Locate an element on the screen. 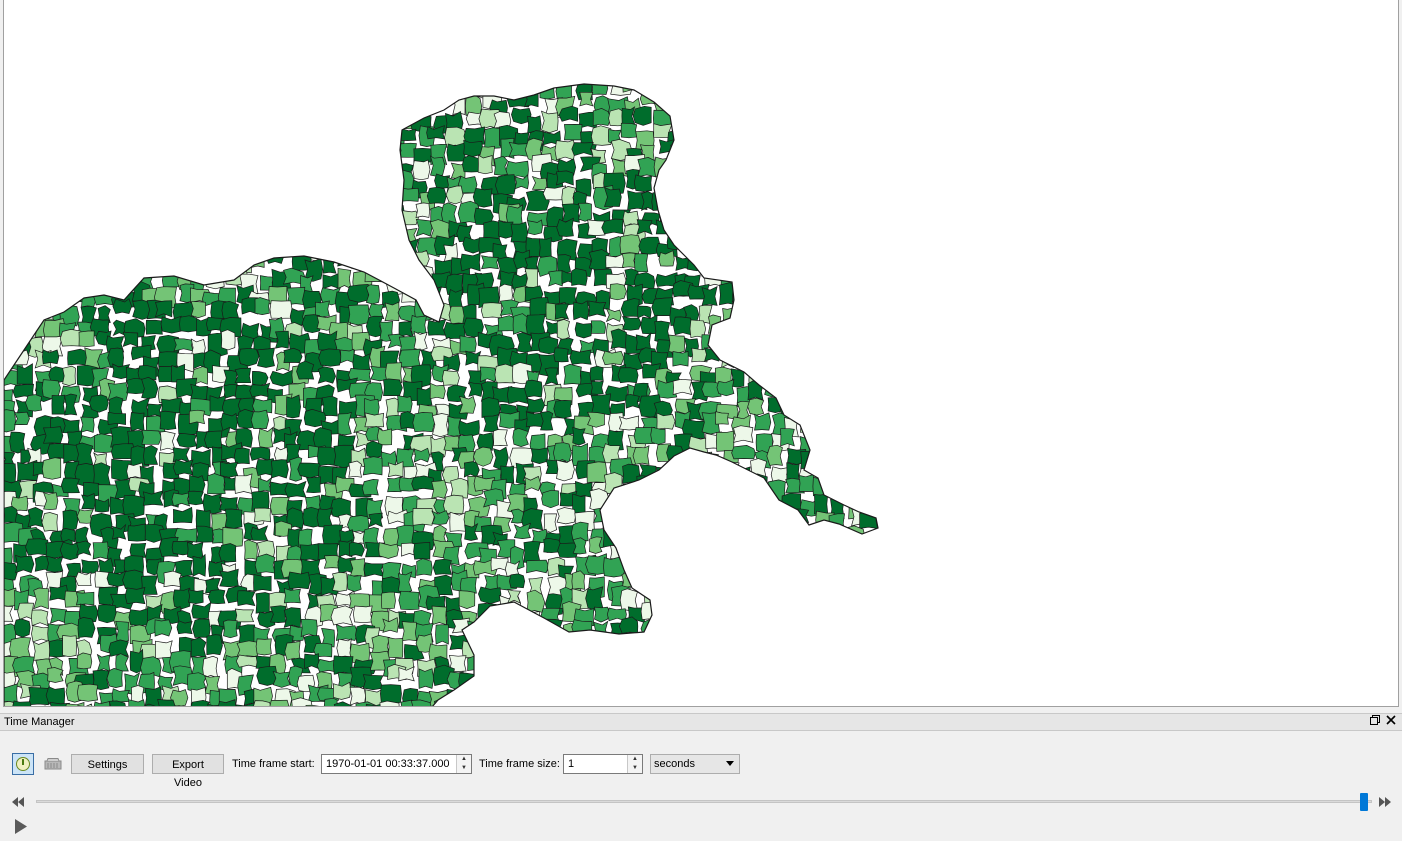 Image resolution: width=1402 pixels, height=841 pixels. restore-icon is located at coordinates (1375, 722).